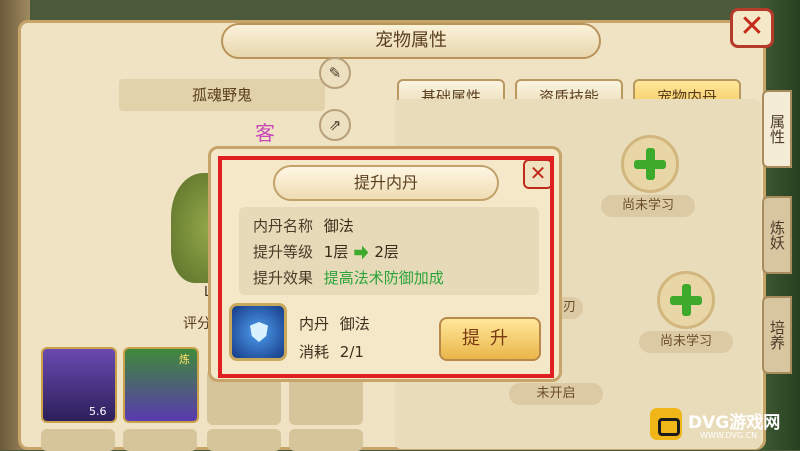 This screenshot has height=451, width=800. I want to click on hero-badge: 炼, so click(184, 359).